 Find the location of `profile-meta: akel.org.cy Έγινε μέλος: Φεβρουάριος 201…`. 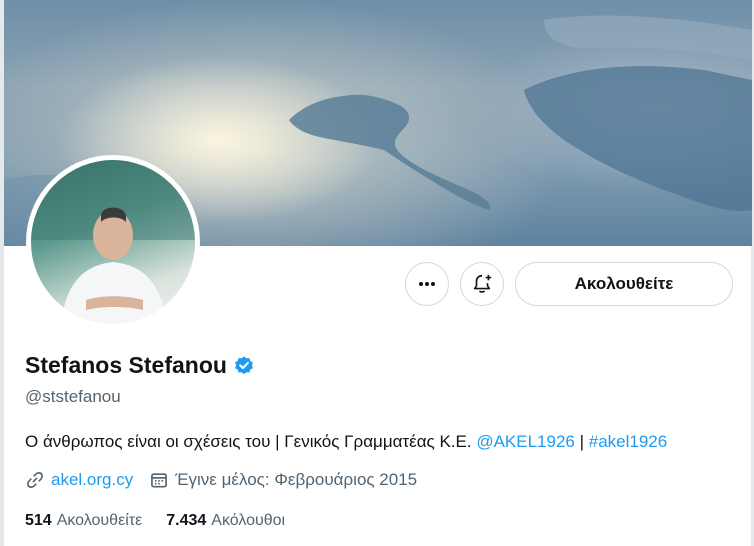

profile-meta: akel.org.cy Έγινε μέλος: Φεβρουάριος 201… is located at coordinates (229, 480).